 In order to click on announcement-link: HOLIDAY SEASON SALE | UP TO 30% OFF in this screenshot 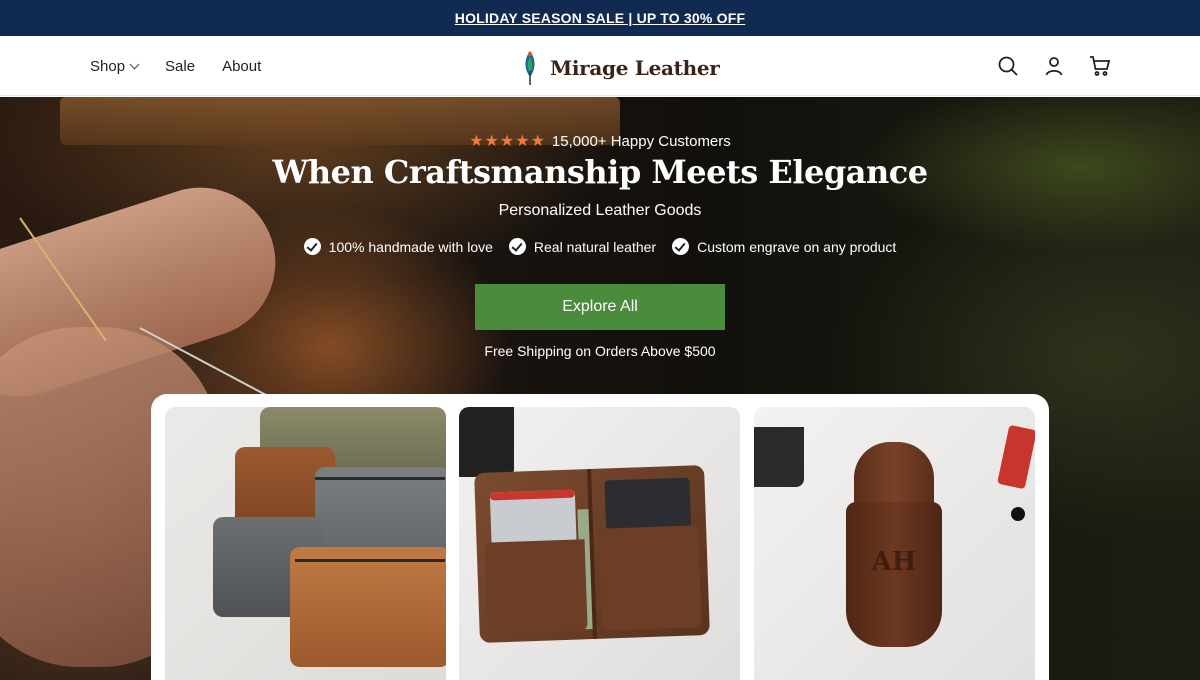, I will do `click(600, 18)`.